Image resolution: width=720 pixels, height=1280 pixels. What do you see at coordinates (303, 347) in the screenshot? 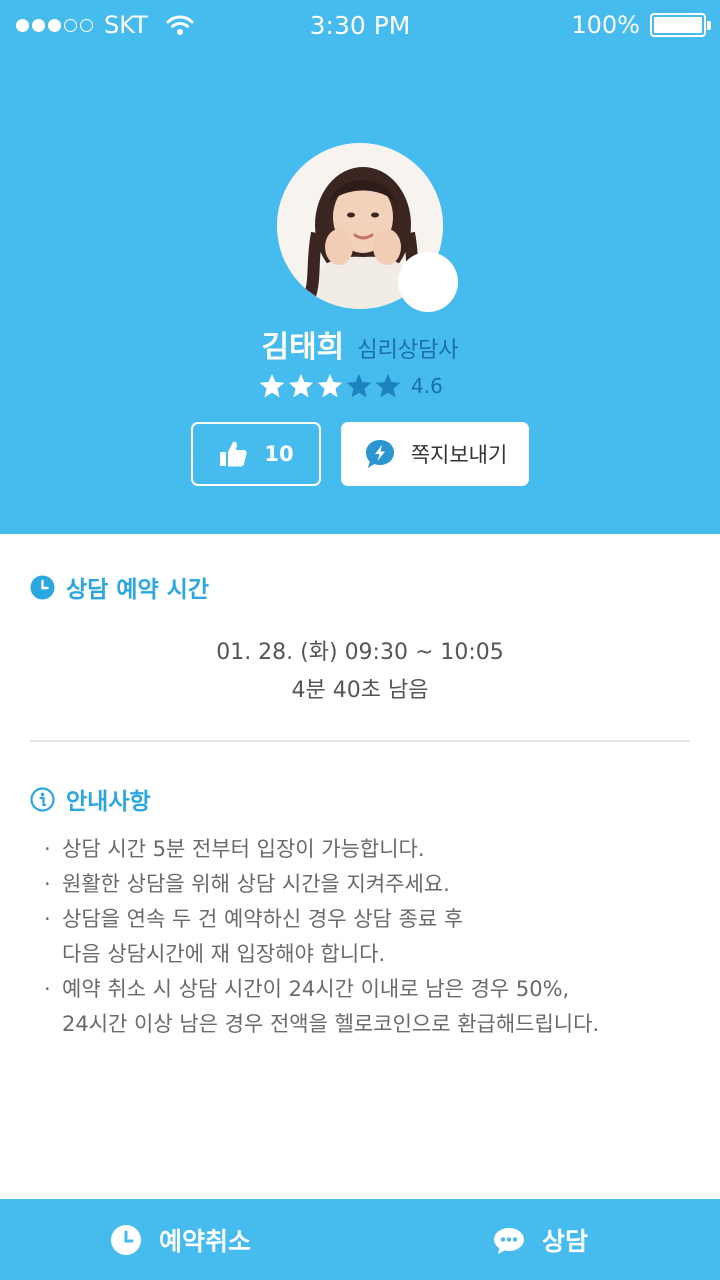
I see `counselor-name: 김태희` at bounding box center [303, 347].